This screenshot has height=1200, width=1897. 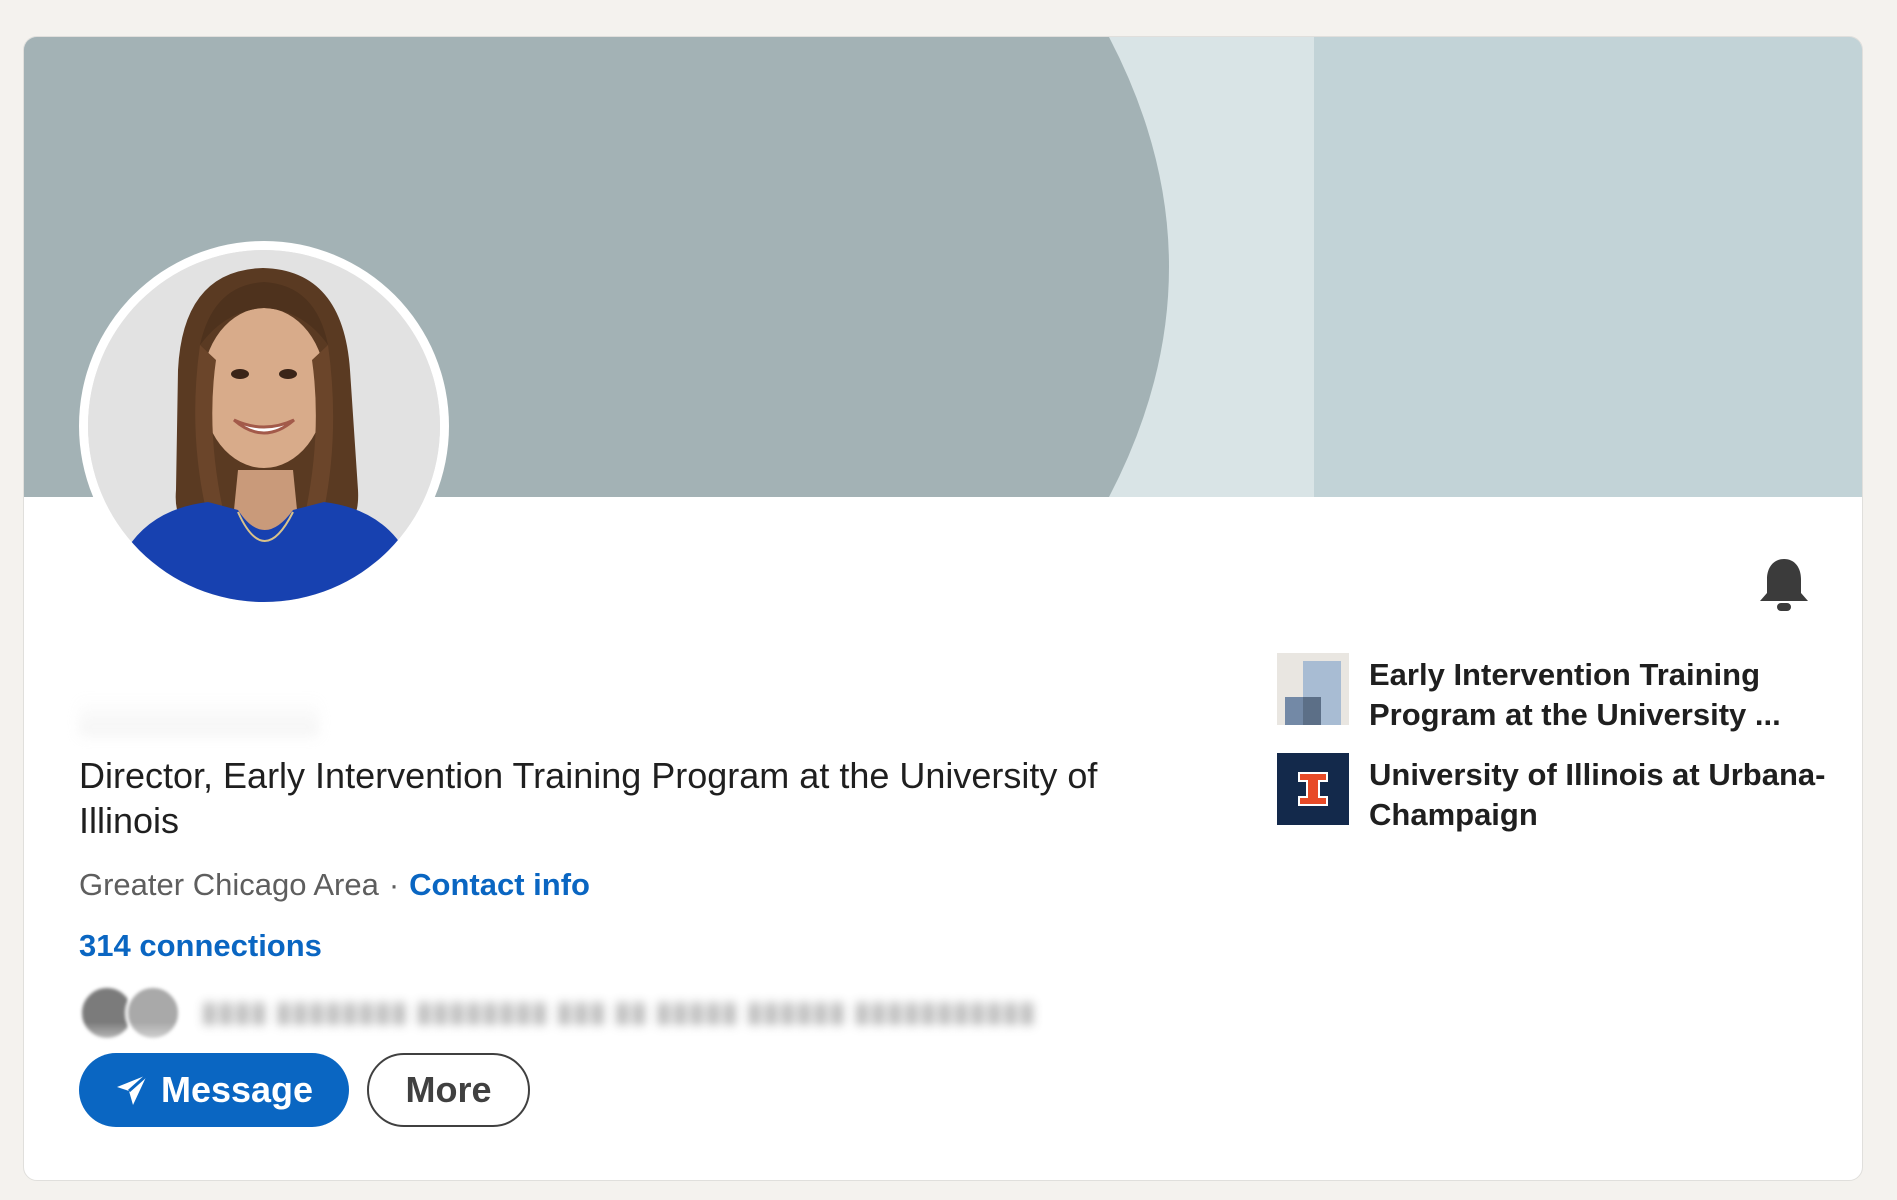 I want to click on connections-link: 314 connections, so click(x=200, y=946).